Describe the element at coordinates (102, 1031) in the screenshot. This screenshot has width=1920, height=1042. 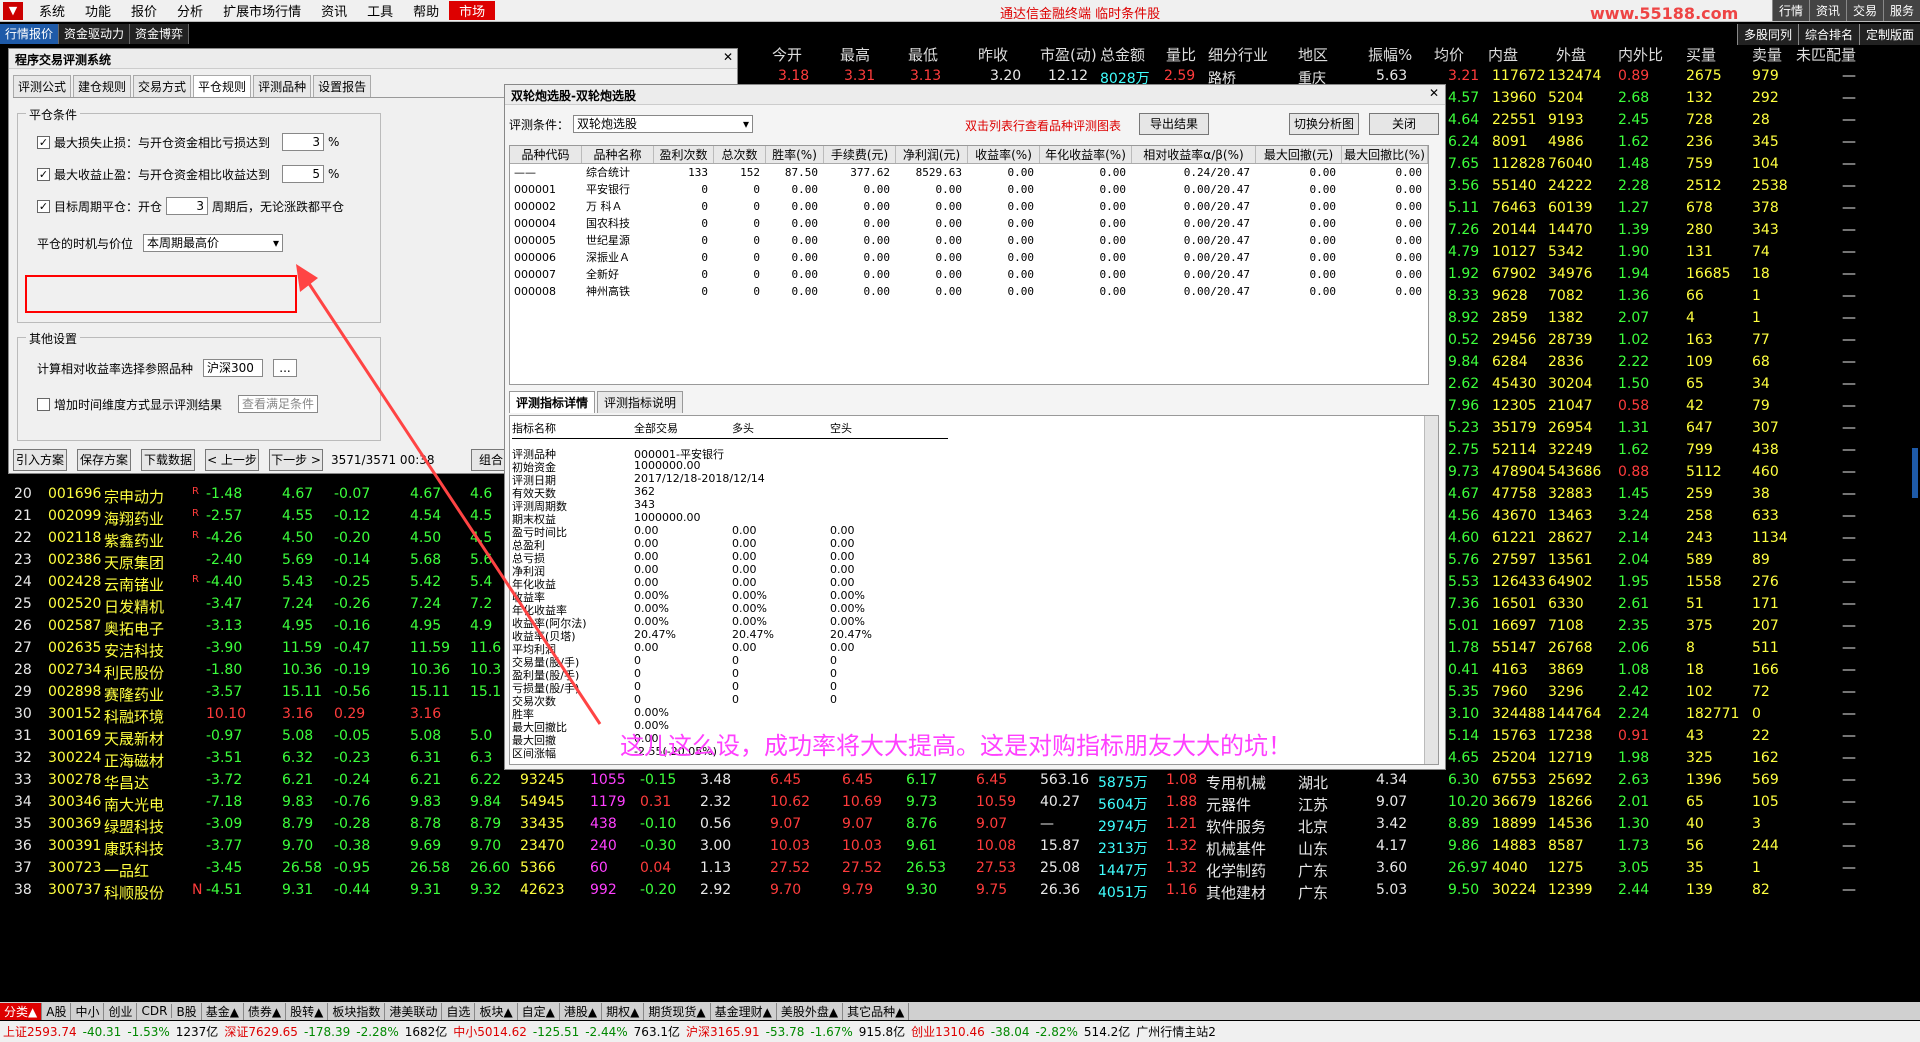
I see `status-value: -40.31` at that location.